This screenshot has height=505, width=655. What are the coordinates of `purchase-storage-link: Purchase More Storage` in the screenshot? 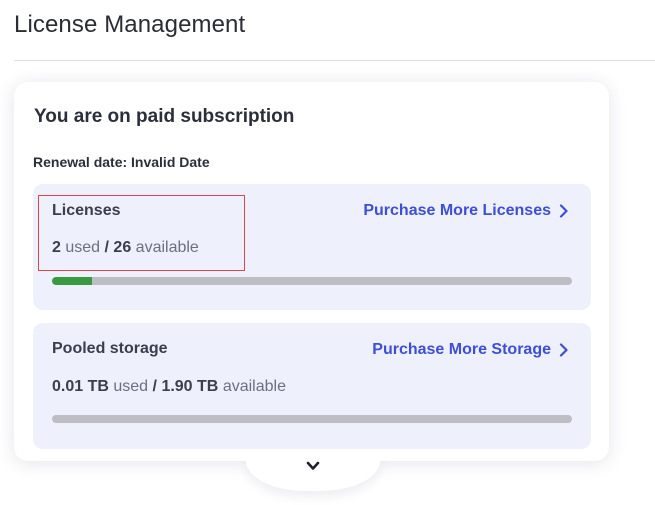 It's located at (470, 350).